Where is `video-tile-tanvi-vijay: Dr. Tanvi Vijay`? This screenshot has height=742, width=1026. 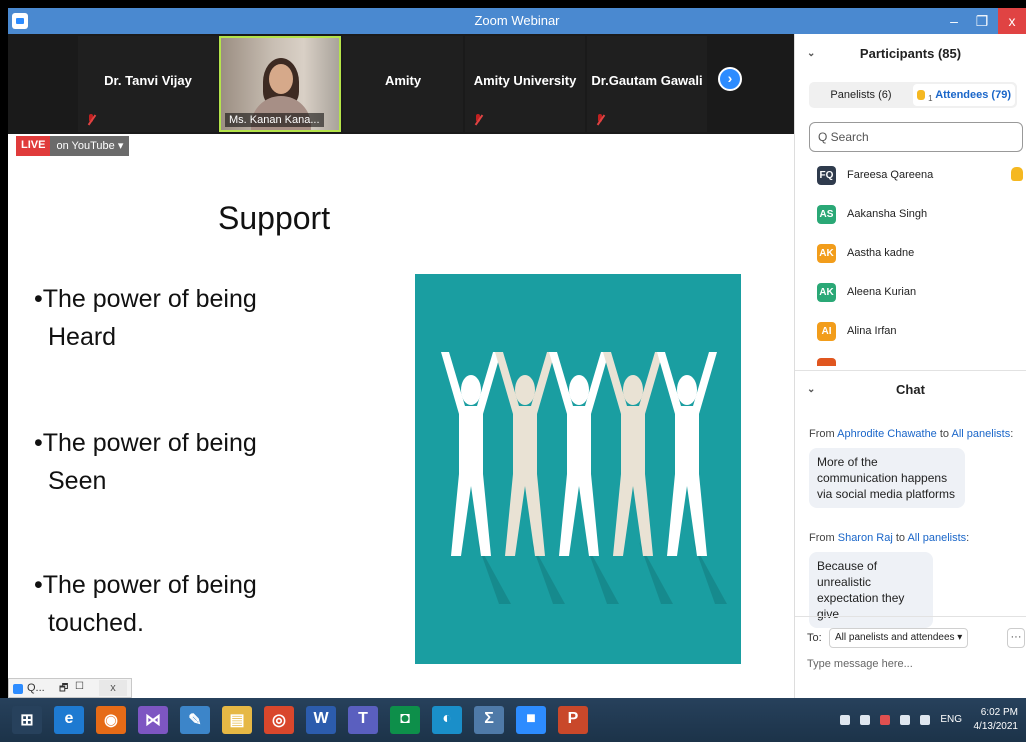
video-tile-tanvi-vijay: Dr. Tanvi Vijay is located at coordinates (148, 84).